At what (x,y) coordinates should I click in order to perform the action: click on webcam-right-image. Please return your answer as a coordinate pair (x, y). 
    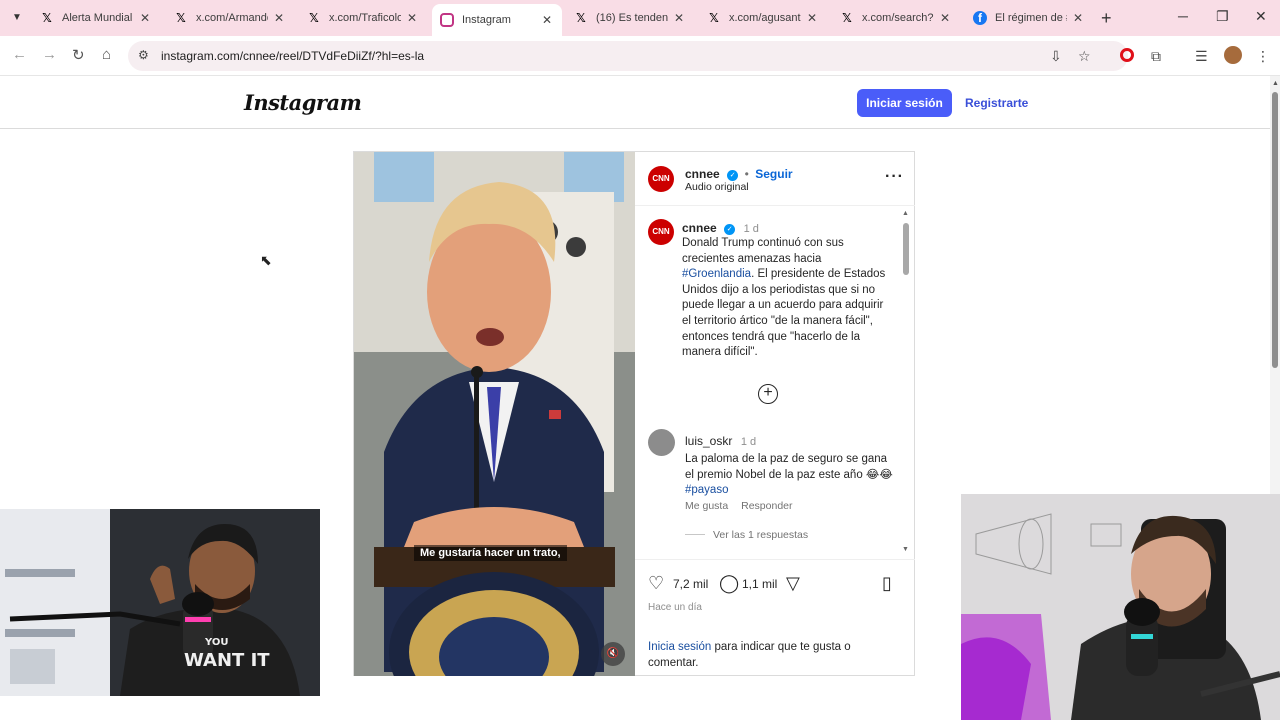
    Looking at the image, I should click on (1120, 607).